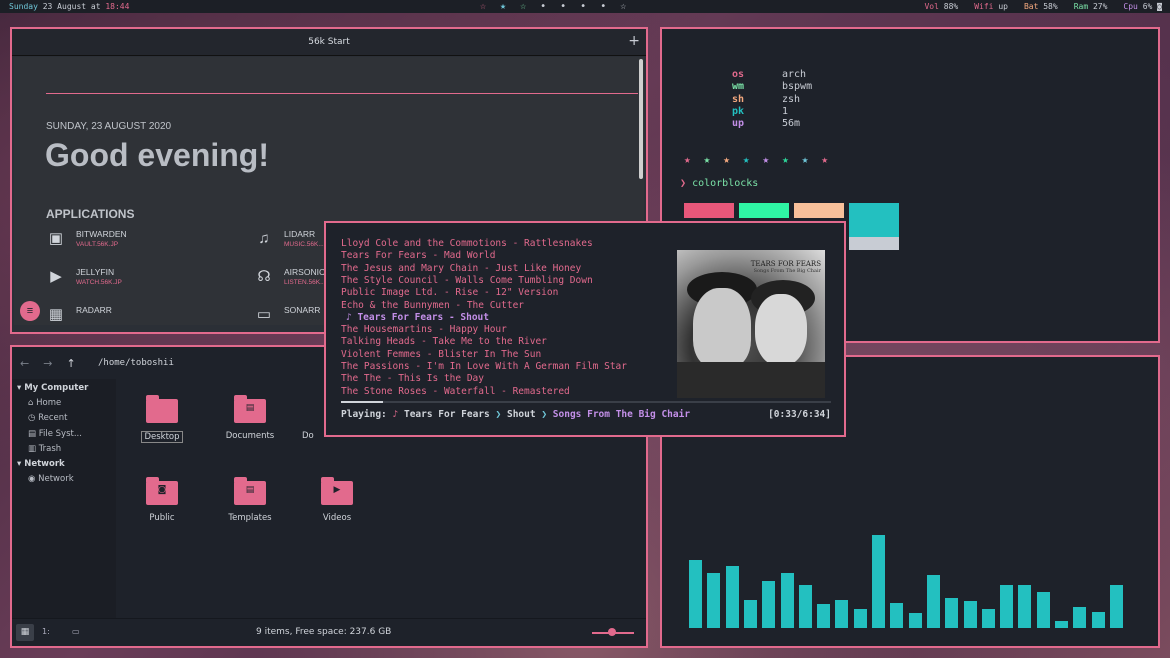  I want to click on app-name: AIRSONIC, so click(305, 272).